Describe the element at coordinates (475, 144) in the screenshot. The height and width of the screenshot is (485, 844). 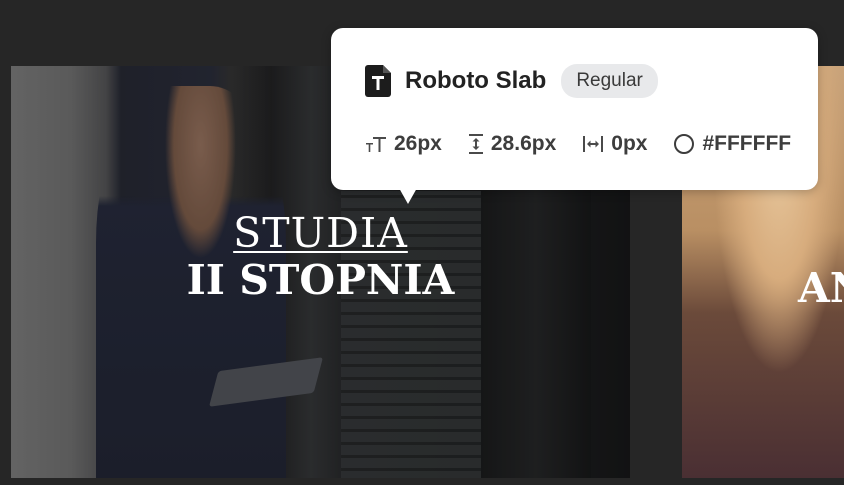
I see `line-height-icon` at that location.